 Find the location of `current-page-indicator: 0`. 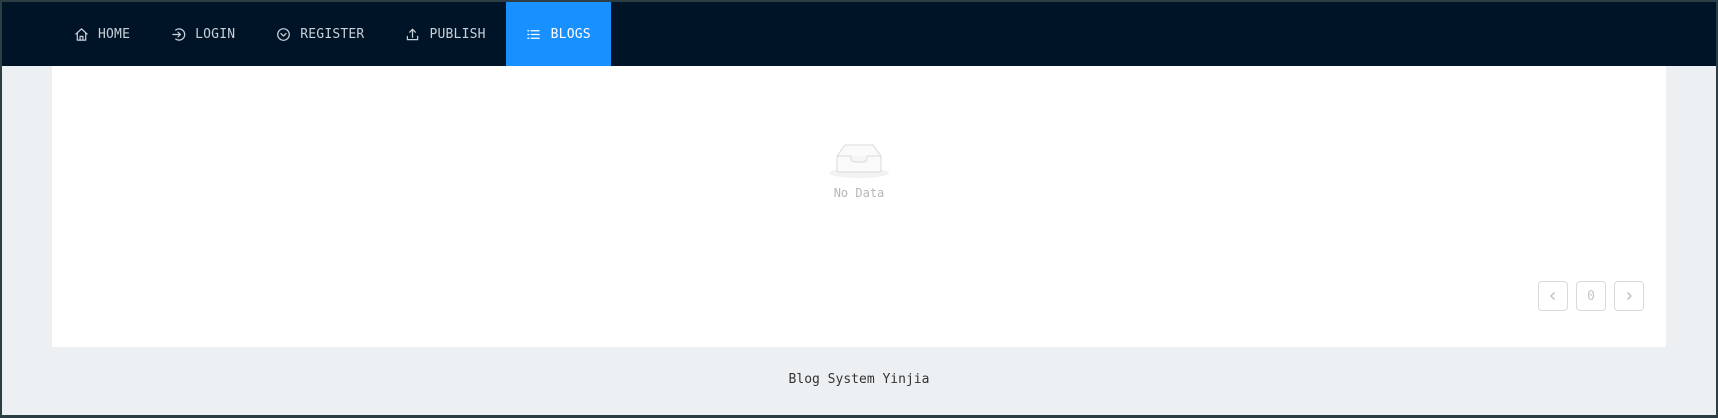

current-page-indicator: 0 is located at coordinates (1591, 296).